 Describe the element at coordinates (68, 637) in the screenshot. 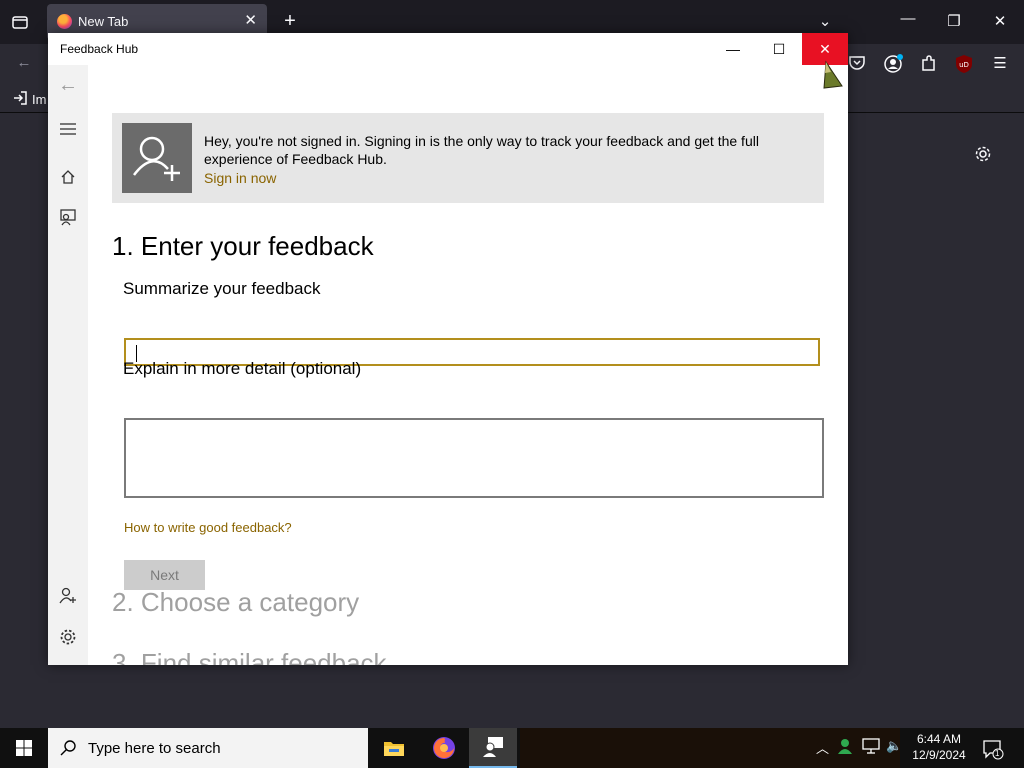

I see `settings-icon` at that location.